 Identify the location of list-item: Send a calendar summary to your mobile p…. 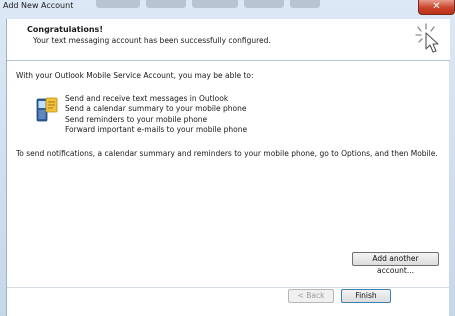
(156, 109).